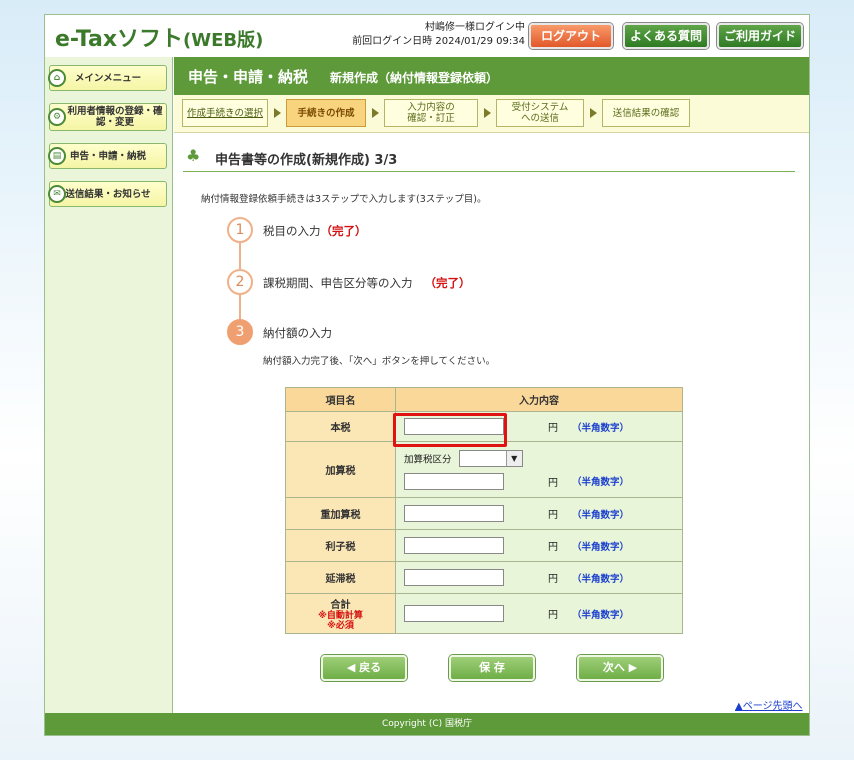 Image resolution: width=854 pixels, height=760 pixels. What do you see at coordinates (344, 199) in the screenshot?
I see `intro-text: 納付情報登録依頼手続きは3ステップで入力します(3ステップ目)。` at bounding box center [344, 199].